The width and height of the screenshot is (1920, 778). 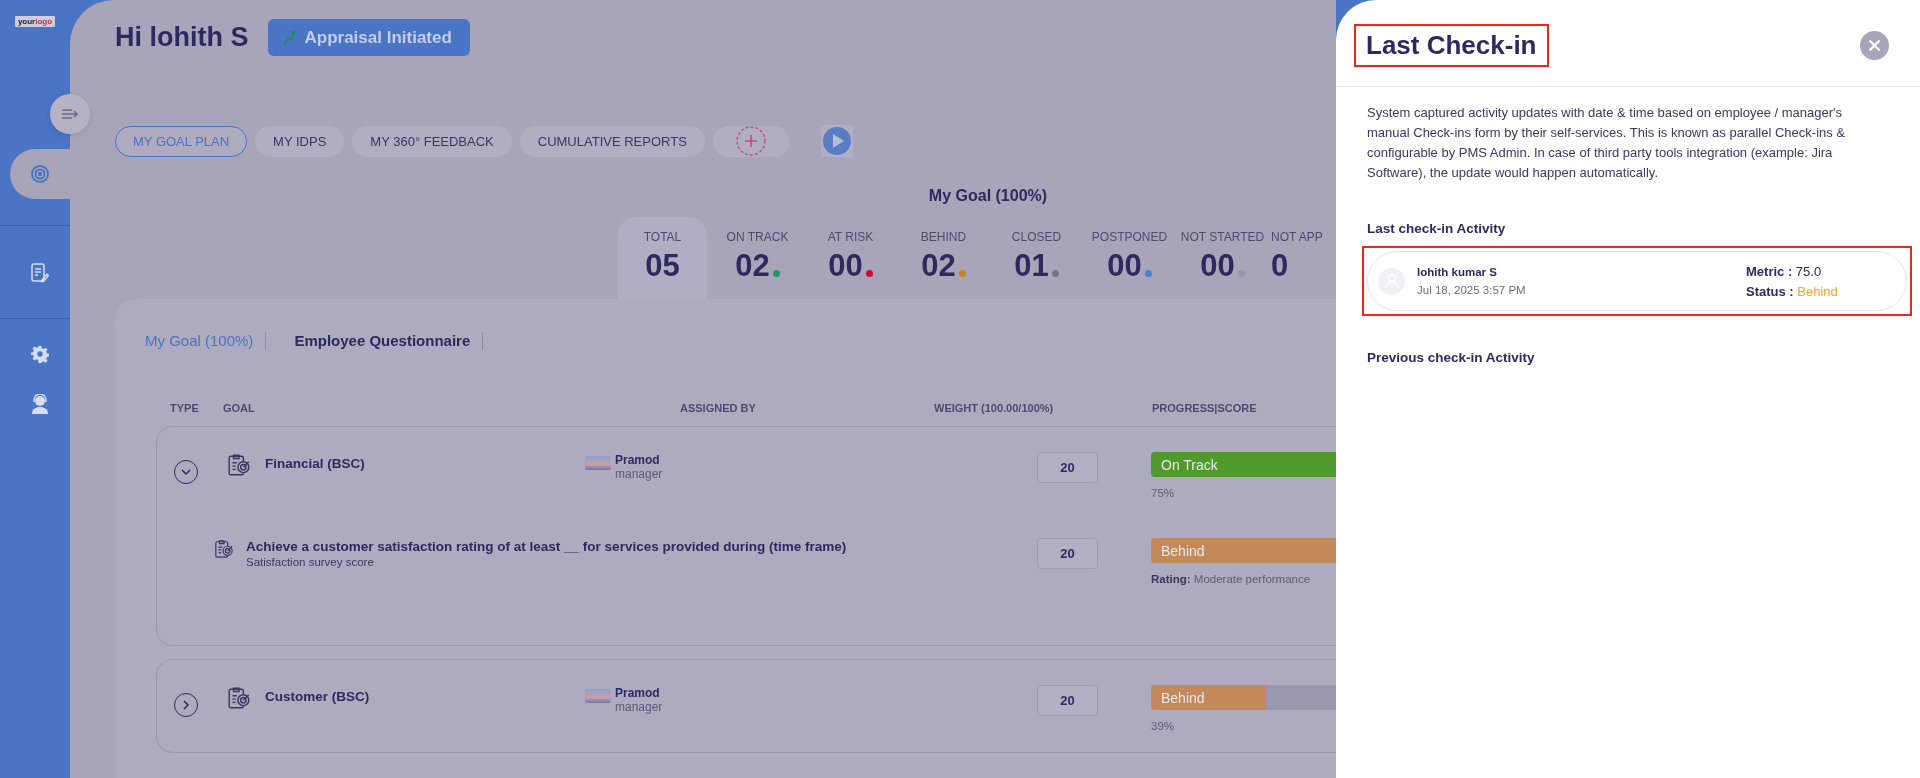 I want to click on trend-arrow-icon, so click(x=290, y=37).